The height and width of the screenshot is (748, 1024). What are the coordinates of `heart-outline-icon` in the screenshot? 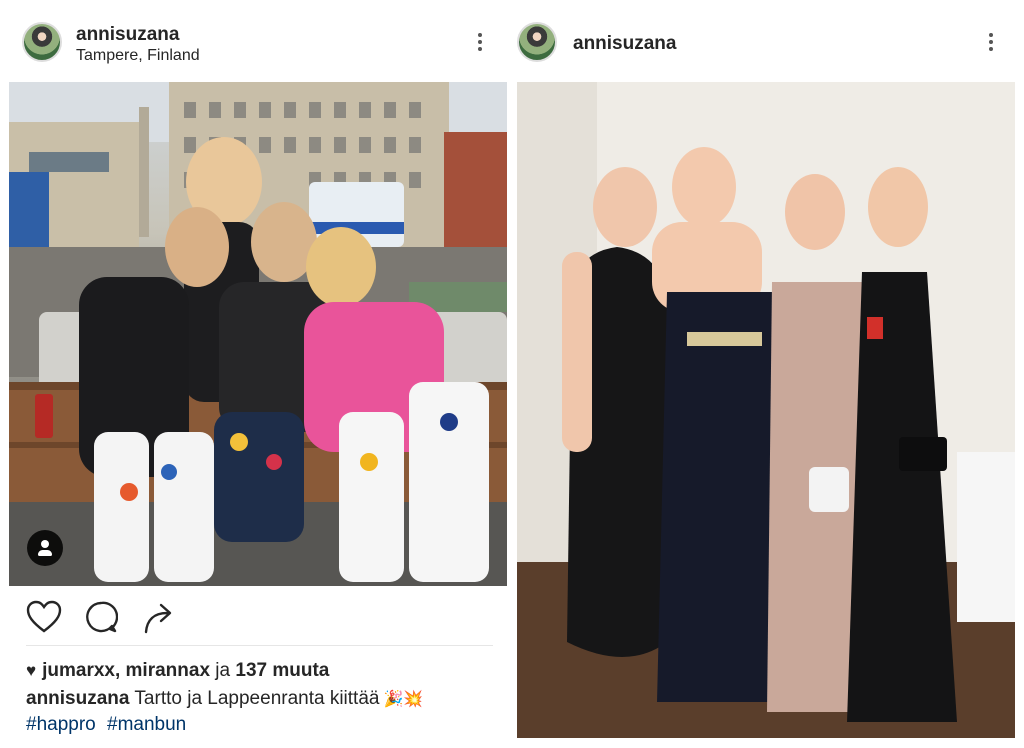 It's located at (44, 617).